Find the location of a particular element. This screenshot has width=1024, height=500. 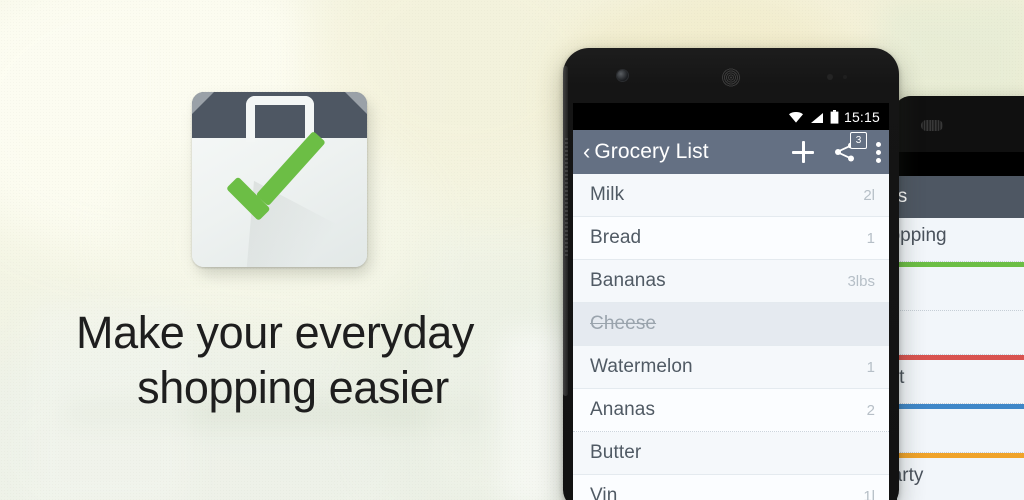

grocery-item-quantity: 1l is located at coordinates (869, 493).